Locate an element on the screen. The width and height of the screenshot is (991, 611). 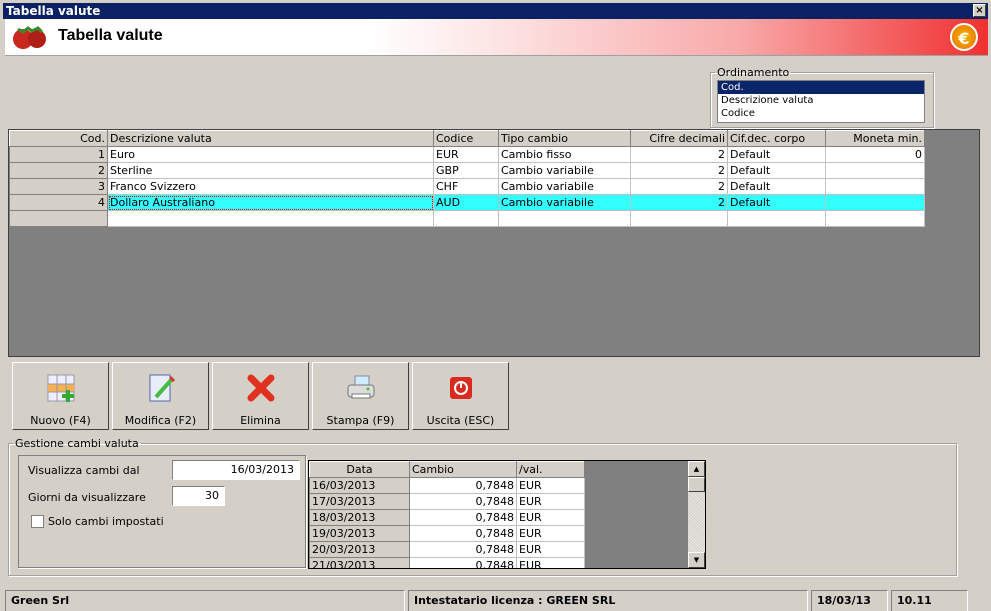
col-descrizione: Descrizione valuta is located at coordinates (270, 138).